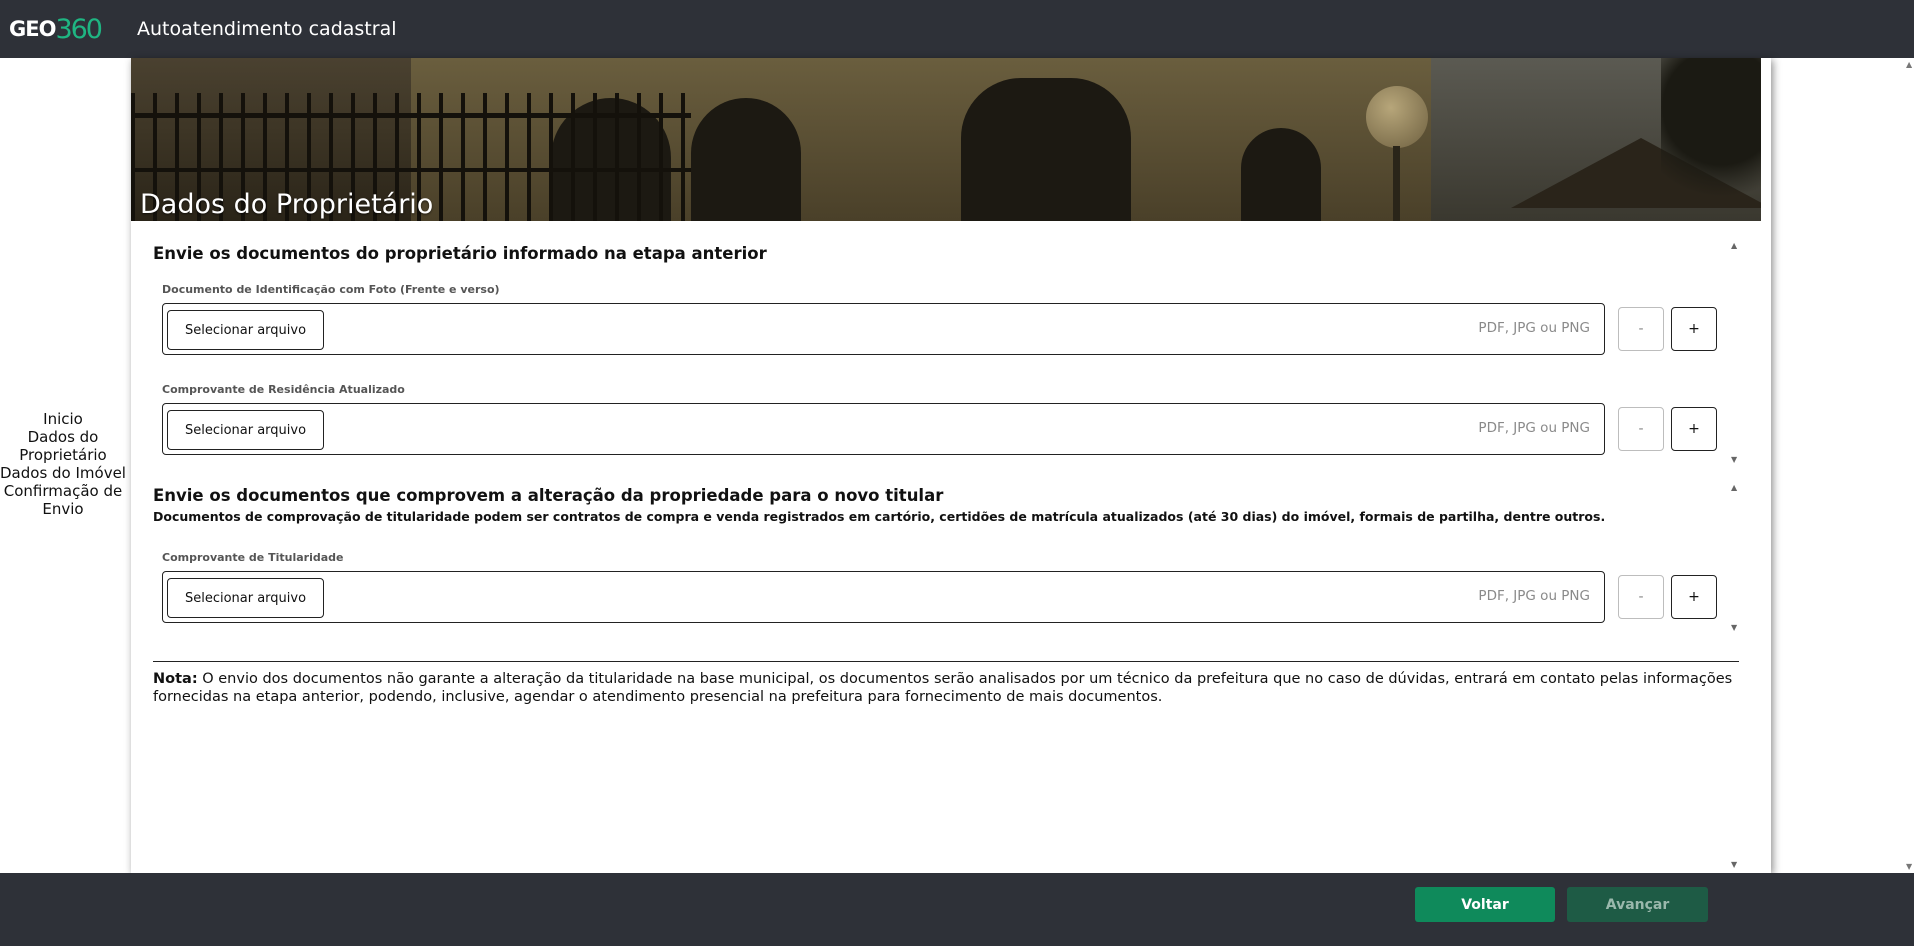  I want to click on back-button: Voltar, so click(1485, 904).